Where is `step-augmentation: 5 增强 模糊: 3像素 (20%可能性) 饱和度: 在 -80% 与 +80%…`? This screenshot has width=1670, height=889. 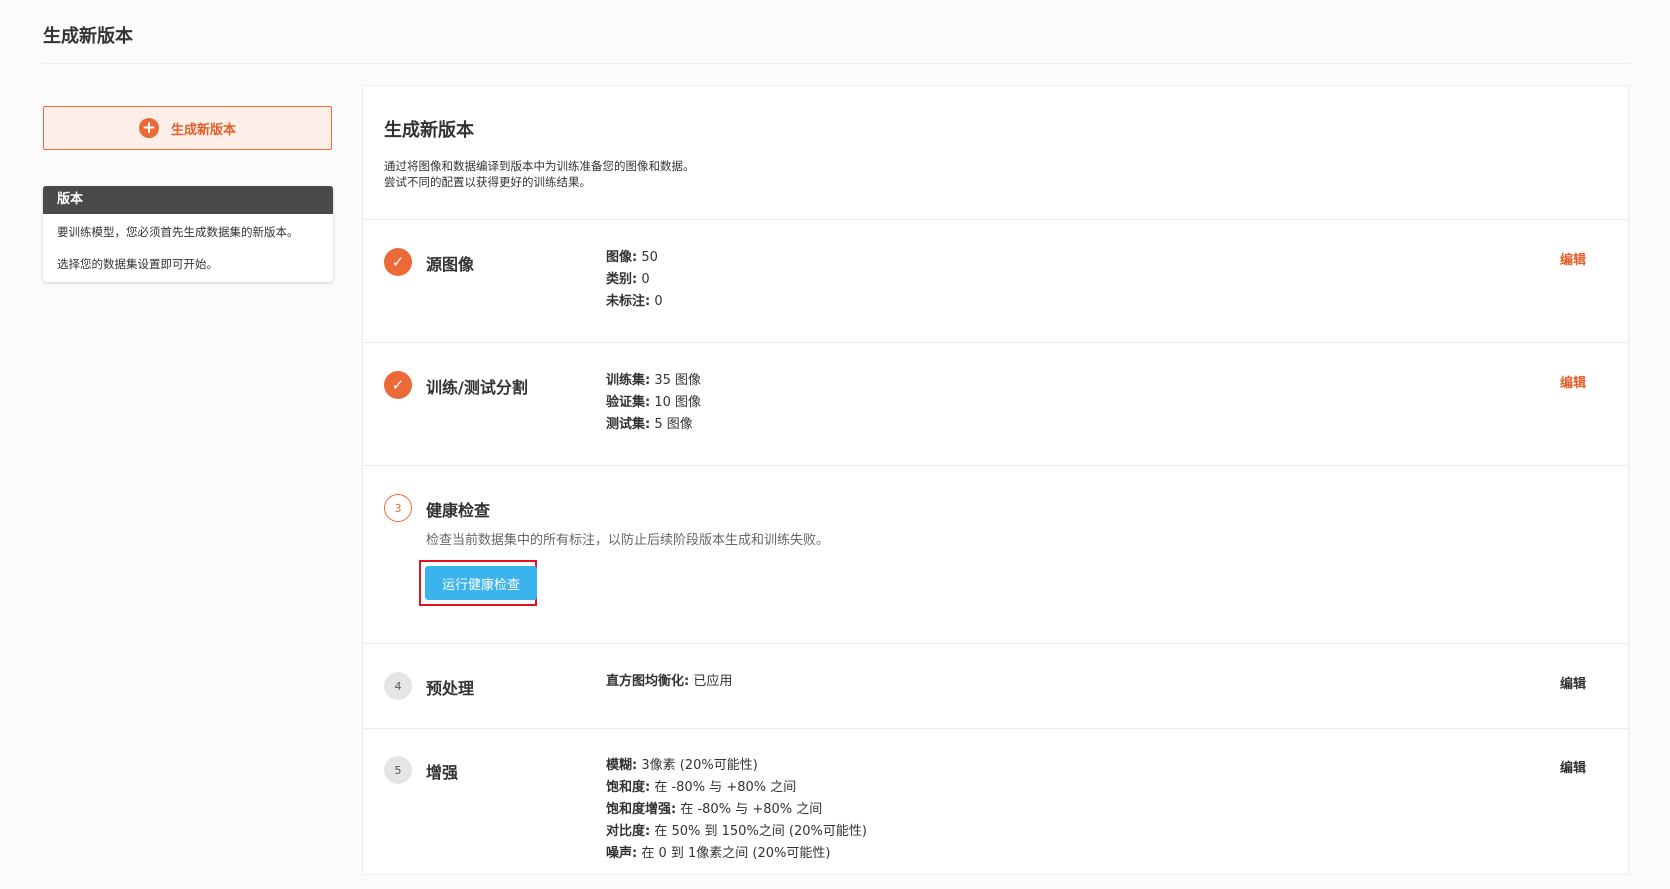 step-augmentation: 5 增强 模糊: 3像素 (20%可能性) 饱和度: 在 -80% 与 +80%… is located at coordinates (995, 809).